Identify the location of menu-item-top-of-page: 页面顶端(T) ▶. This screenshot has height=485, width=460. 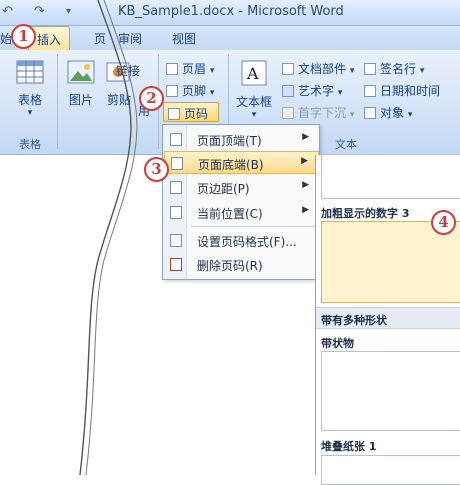
(241, 139).